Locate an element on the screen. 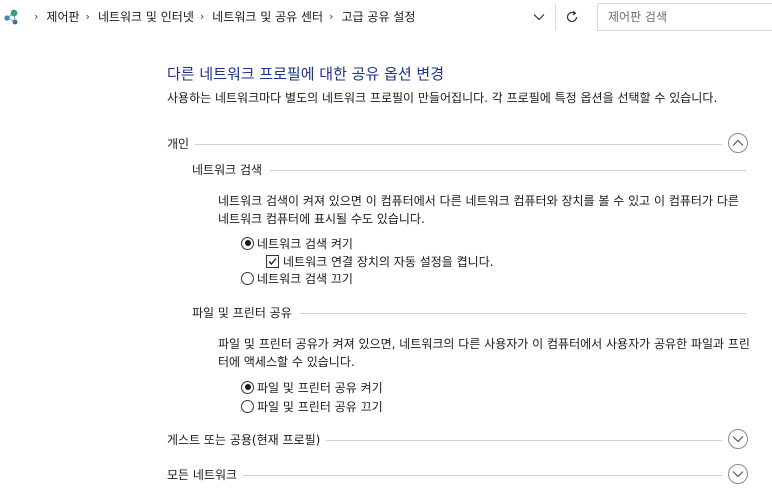 Image resolution: width=772 pixels, height=502 pixels. expand-guest-public-button is located at coordinates (738, 439).